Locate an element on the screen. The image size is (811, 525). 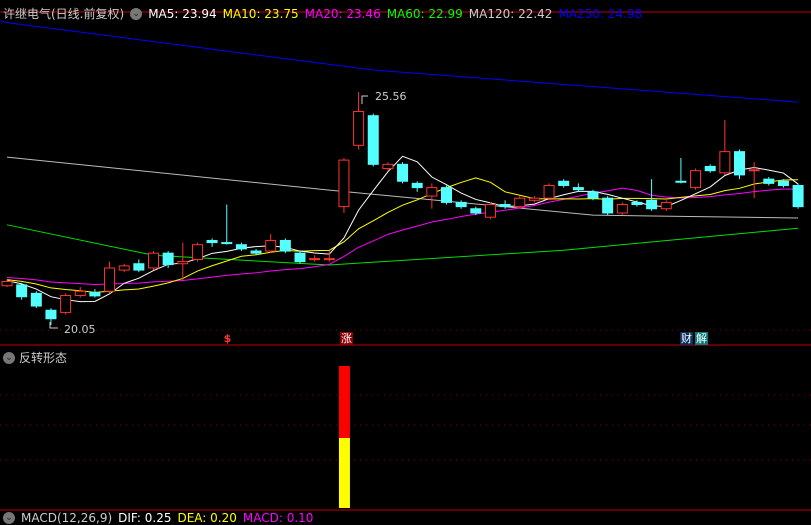
stock-title: 许继电气(日线.前复权) is located at coordinates (64, 14).